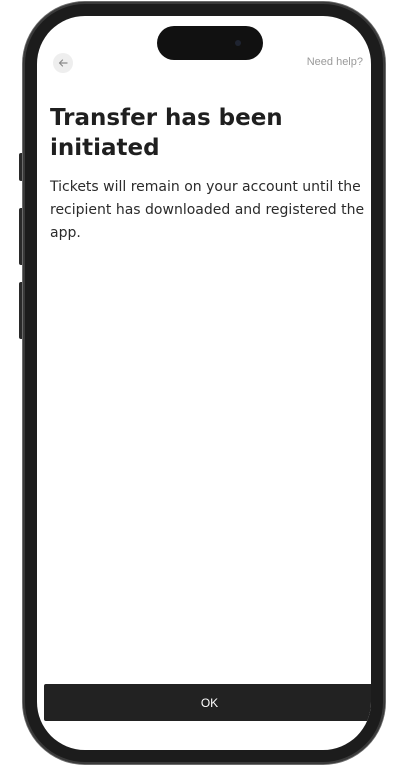  I want to click on back-button, so click(63, 63).